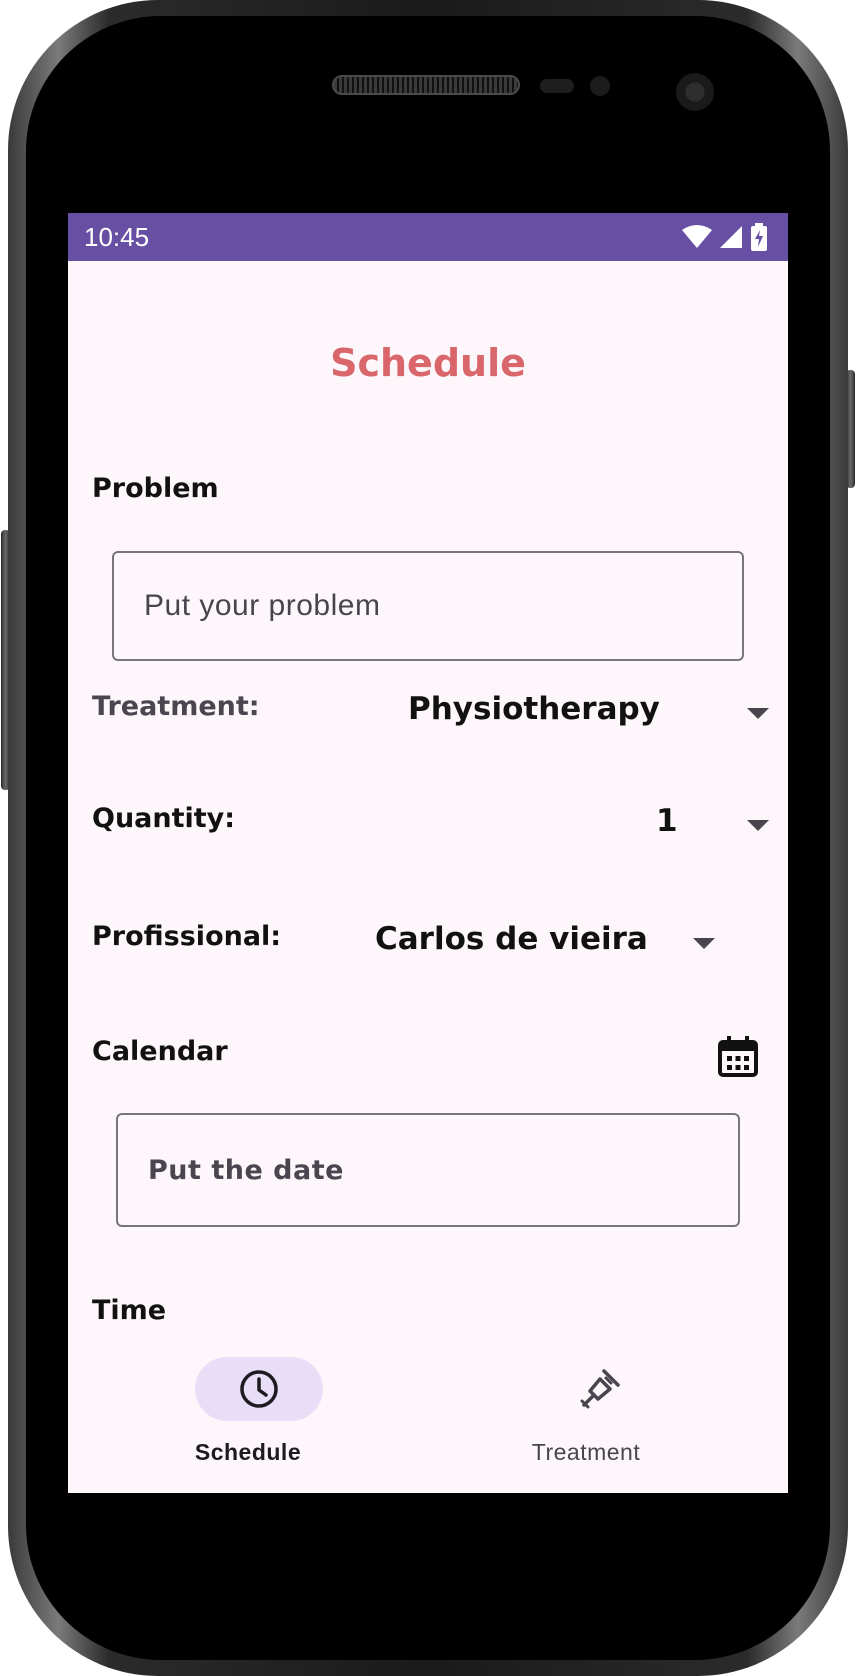 The height and width of the screenshot is (1676, 856). What do you see at coordinates (534, 709) in the screenshot?
I see `treatment-selected: Physiotherapy` at bounding box center [534, 709].